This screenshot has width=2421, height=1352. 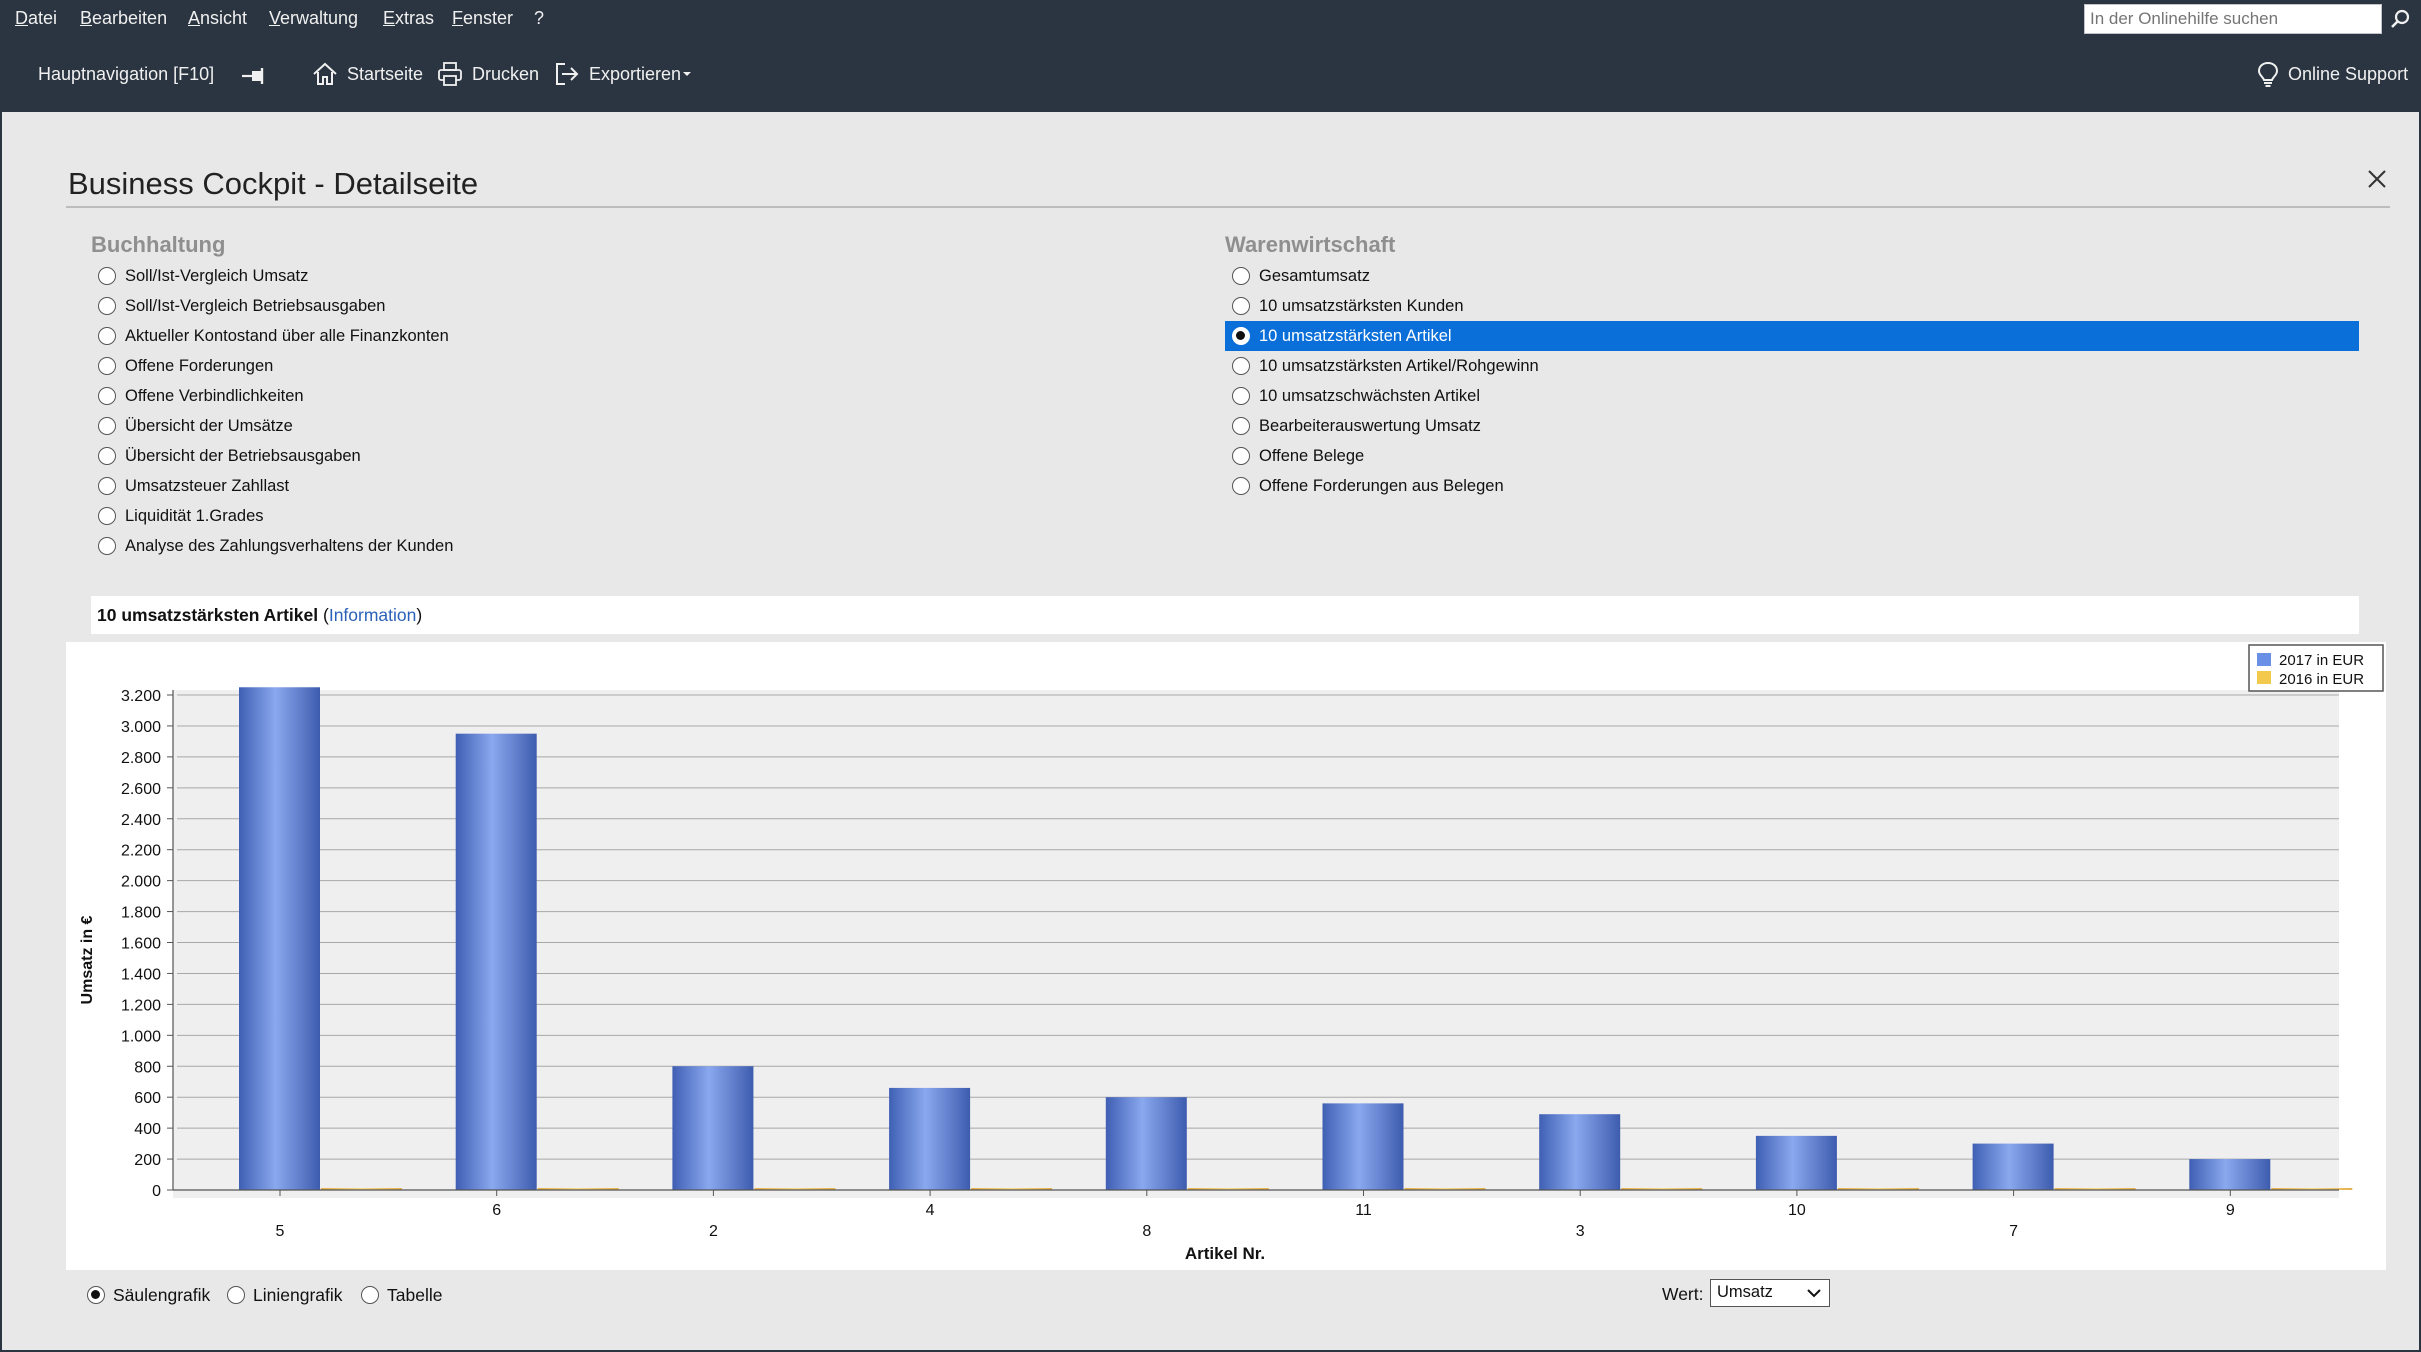 What do you see at coordinates (217, 18) in the screenshot?
I see `menu-ansicht: Ansicht` at bounding box center [217, 18].